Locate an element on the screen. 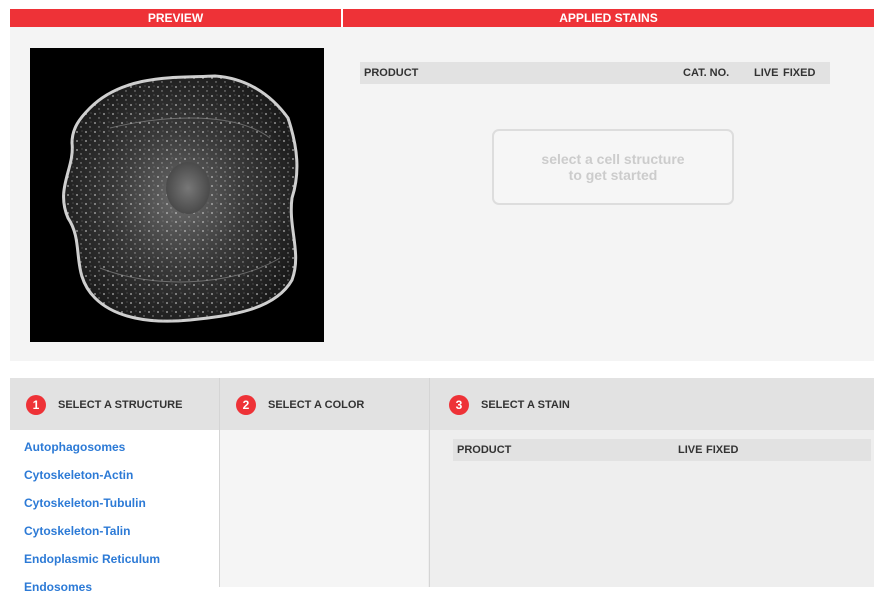  step-label: SELECT A COLOR is located at coordinates (316, 405).